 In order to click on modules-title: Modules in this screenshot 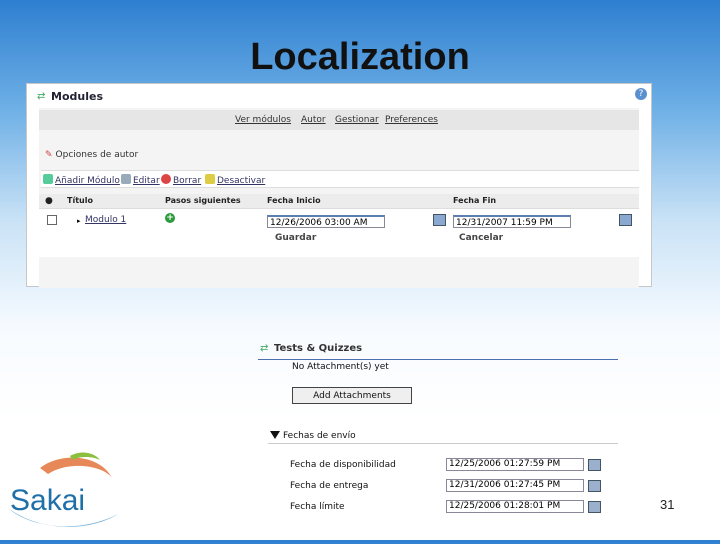, I will do `click(77, 96)`.